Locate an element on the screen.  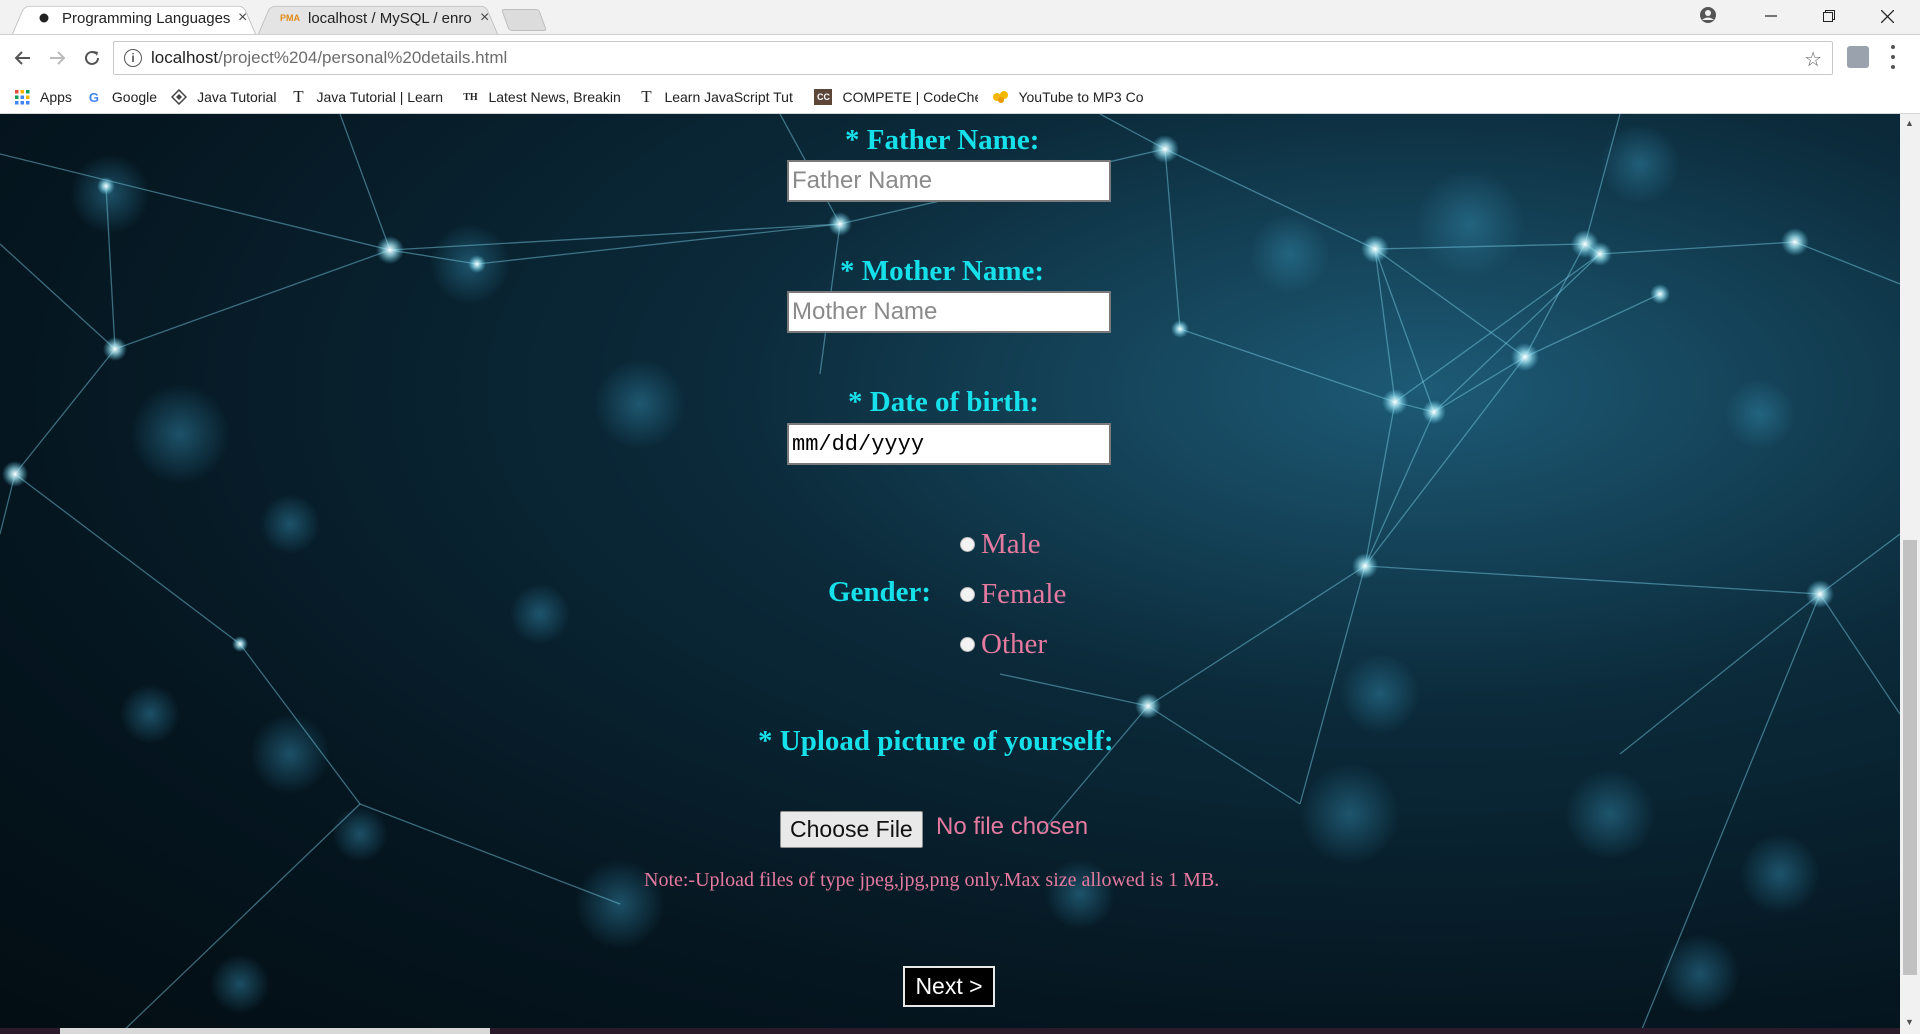
bookmark-star-icon: ☆ is located at coordinates (1813, 59).